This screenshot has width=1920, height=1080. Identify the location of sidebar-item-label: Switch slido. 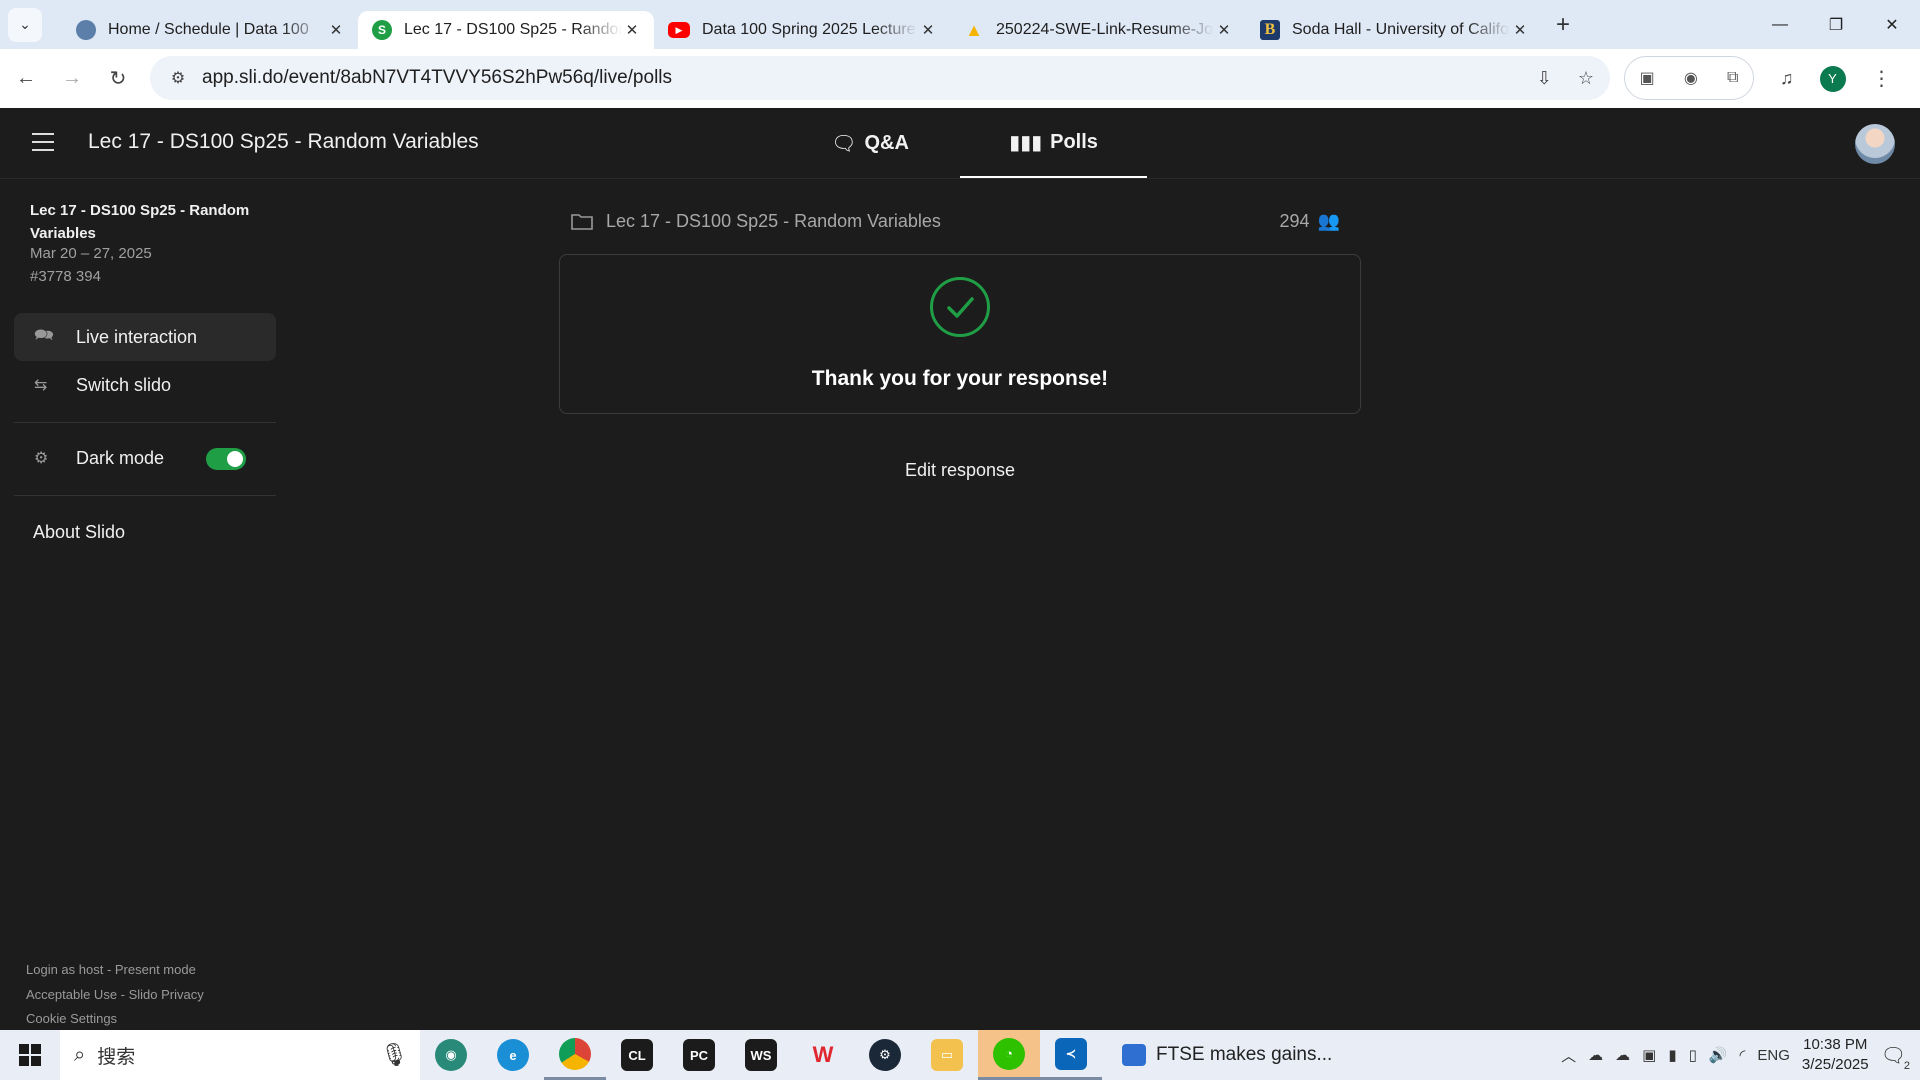
(124, 384).